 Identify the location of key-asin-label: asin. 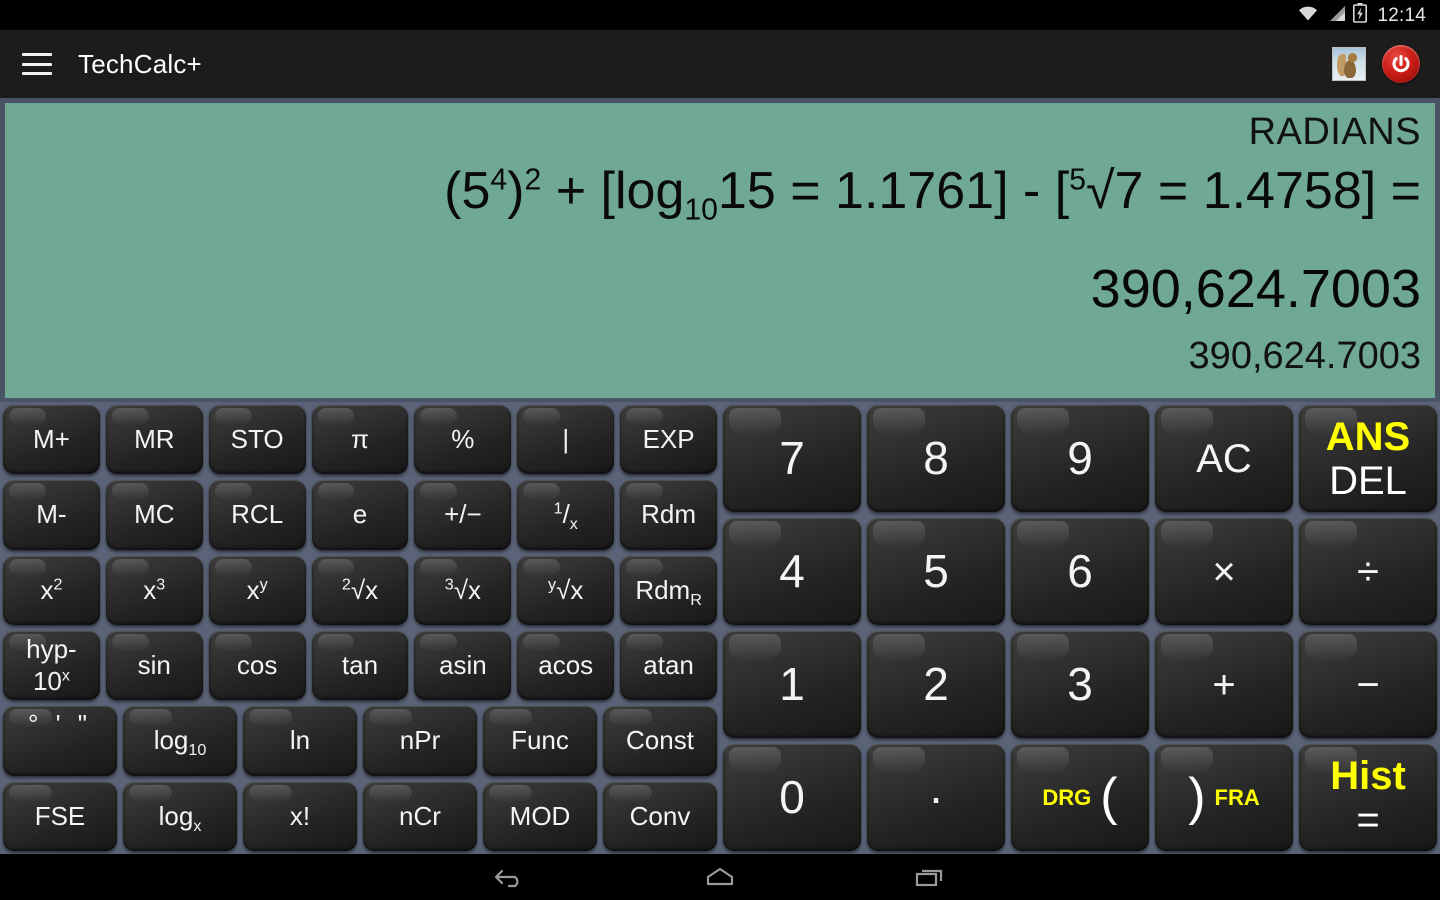
(463, 665).